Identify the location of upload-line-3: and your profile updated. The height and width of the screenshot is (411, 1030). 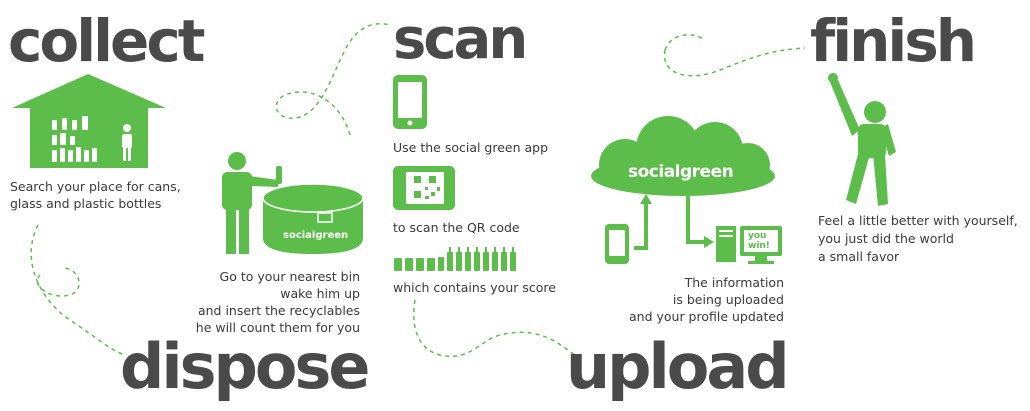
(706, 316).